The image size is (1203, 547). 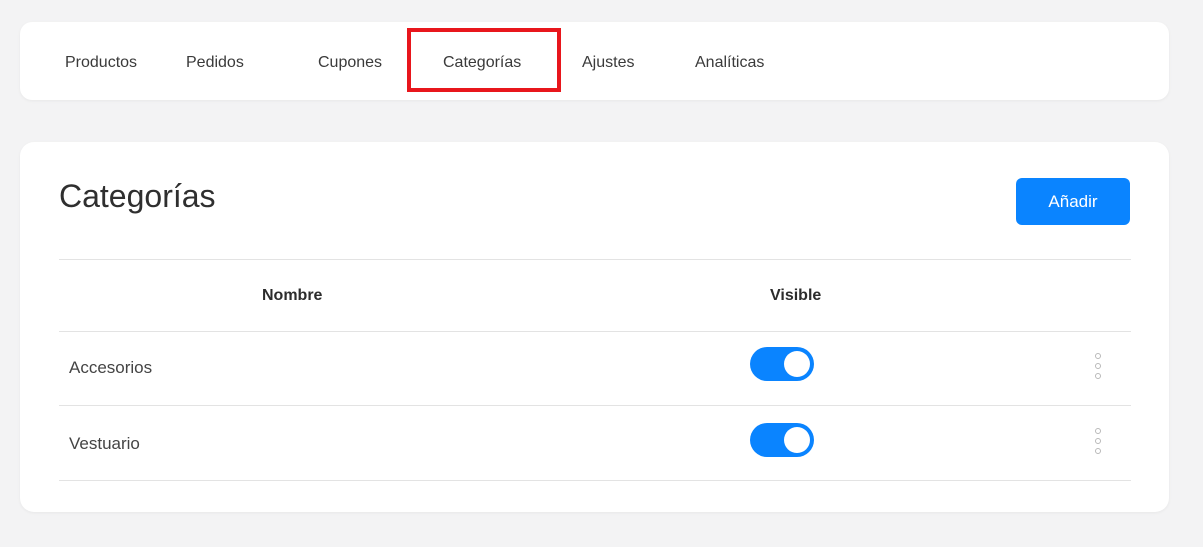 I want to click on column-header-visible: Visible, so click(x=796, y=295).